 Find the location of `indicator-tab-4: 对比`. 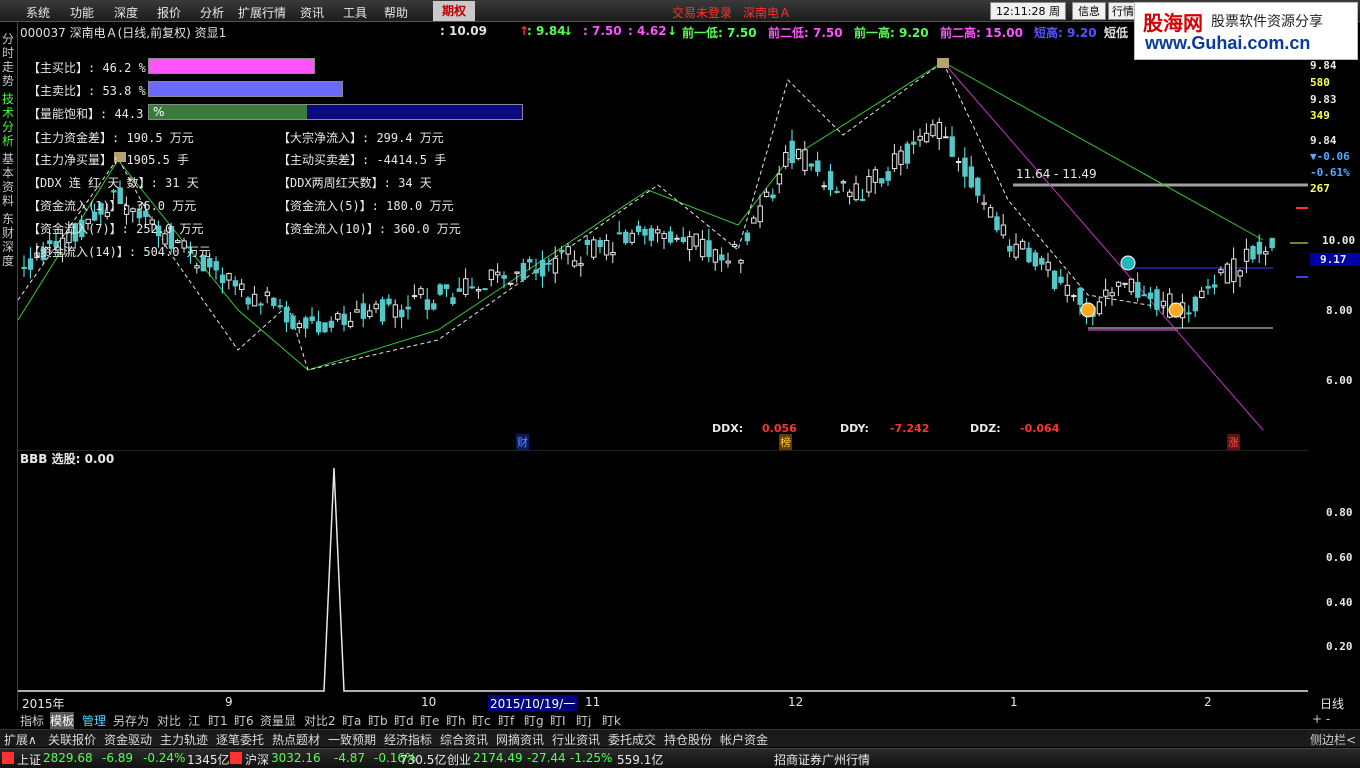

indicator-tab-4: 对比 is located at coordinates (169, 720).